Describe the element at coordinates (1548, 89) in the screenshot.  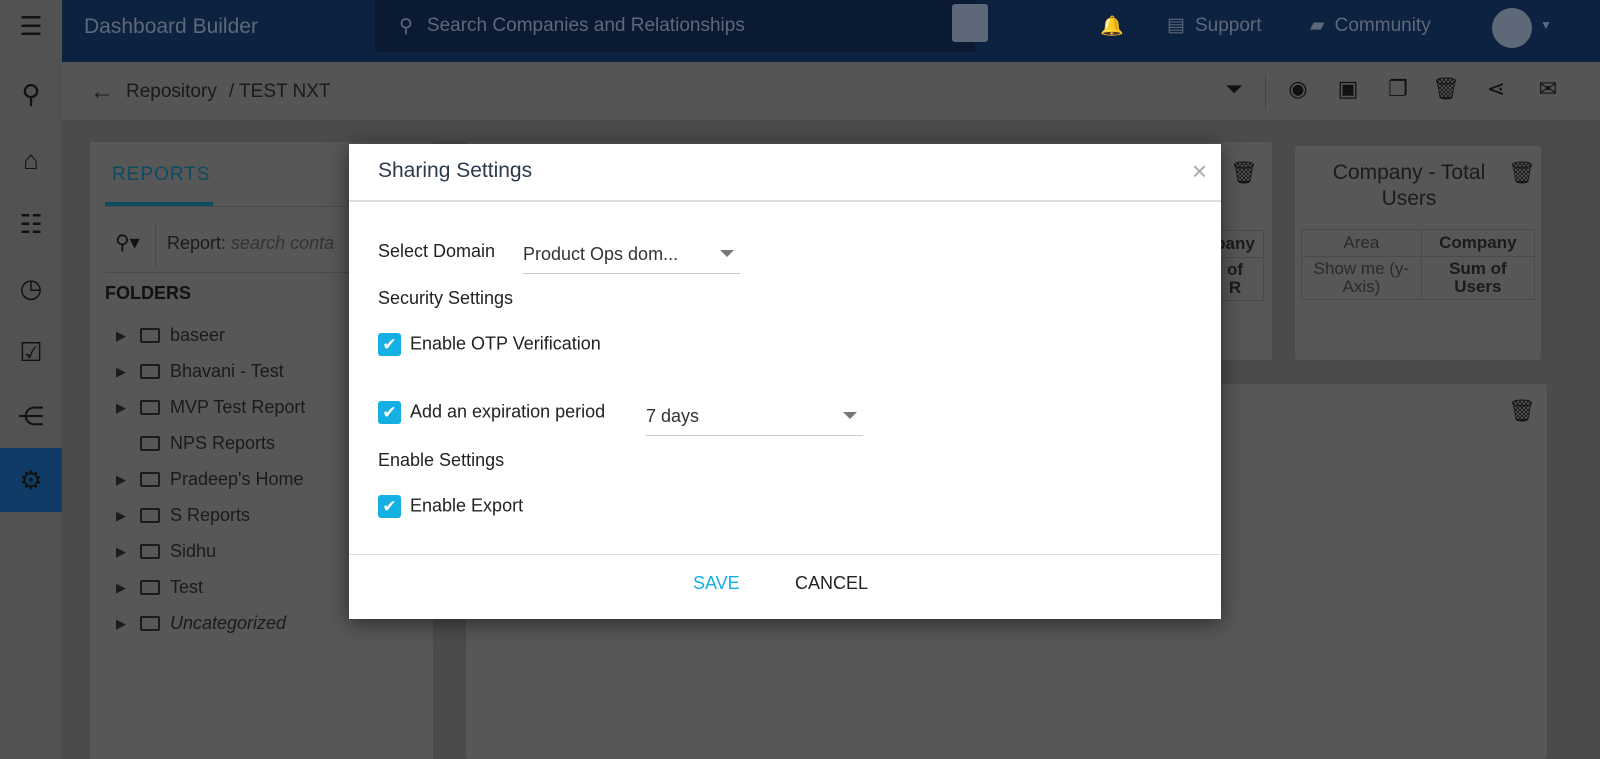
I see `email-icon: ✉` at that location.